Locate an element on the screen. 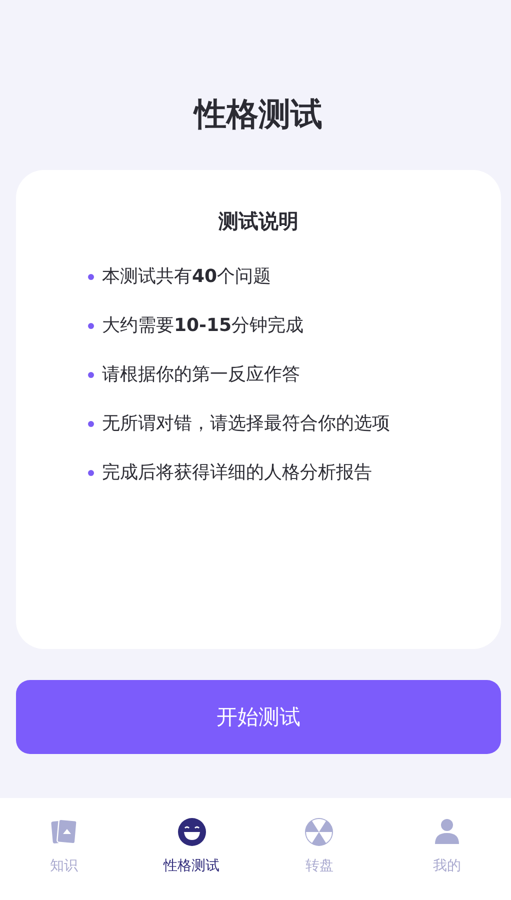 Image resolution: width=511 pixels, height=900 pixels. nav-tab: 性格测试 is located at coordinates (192, 849).